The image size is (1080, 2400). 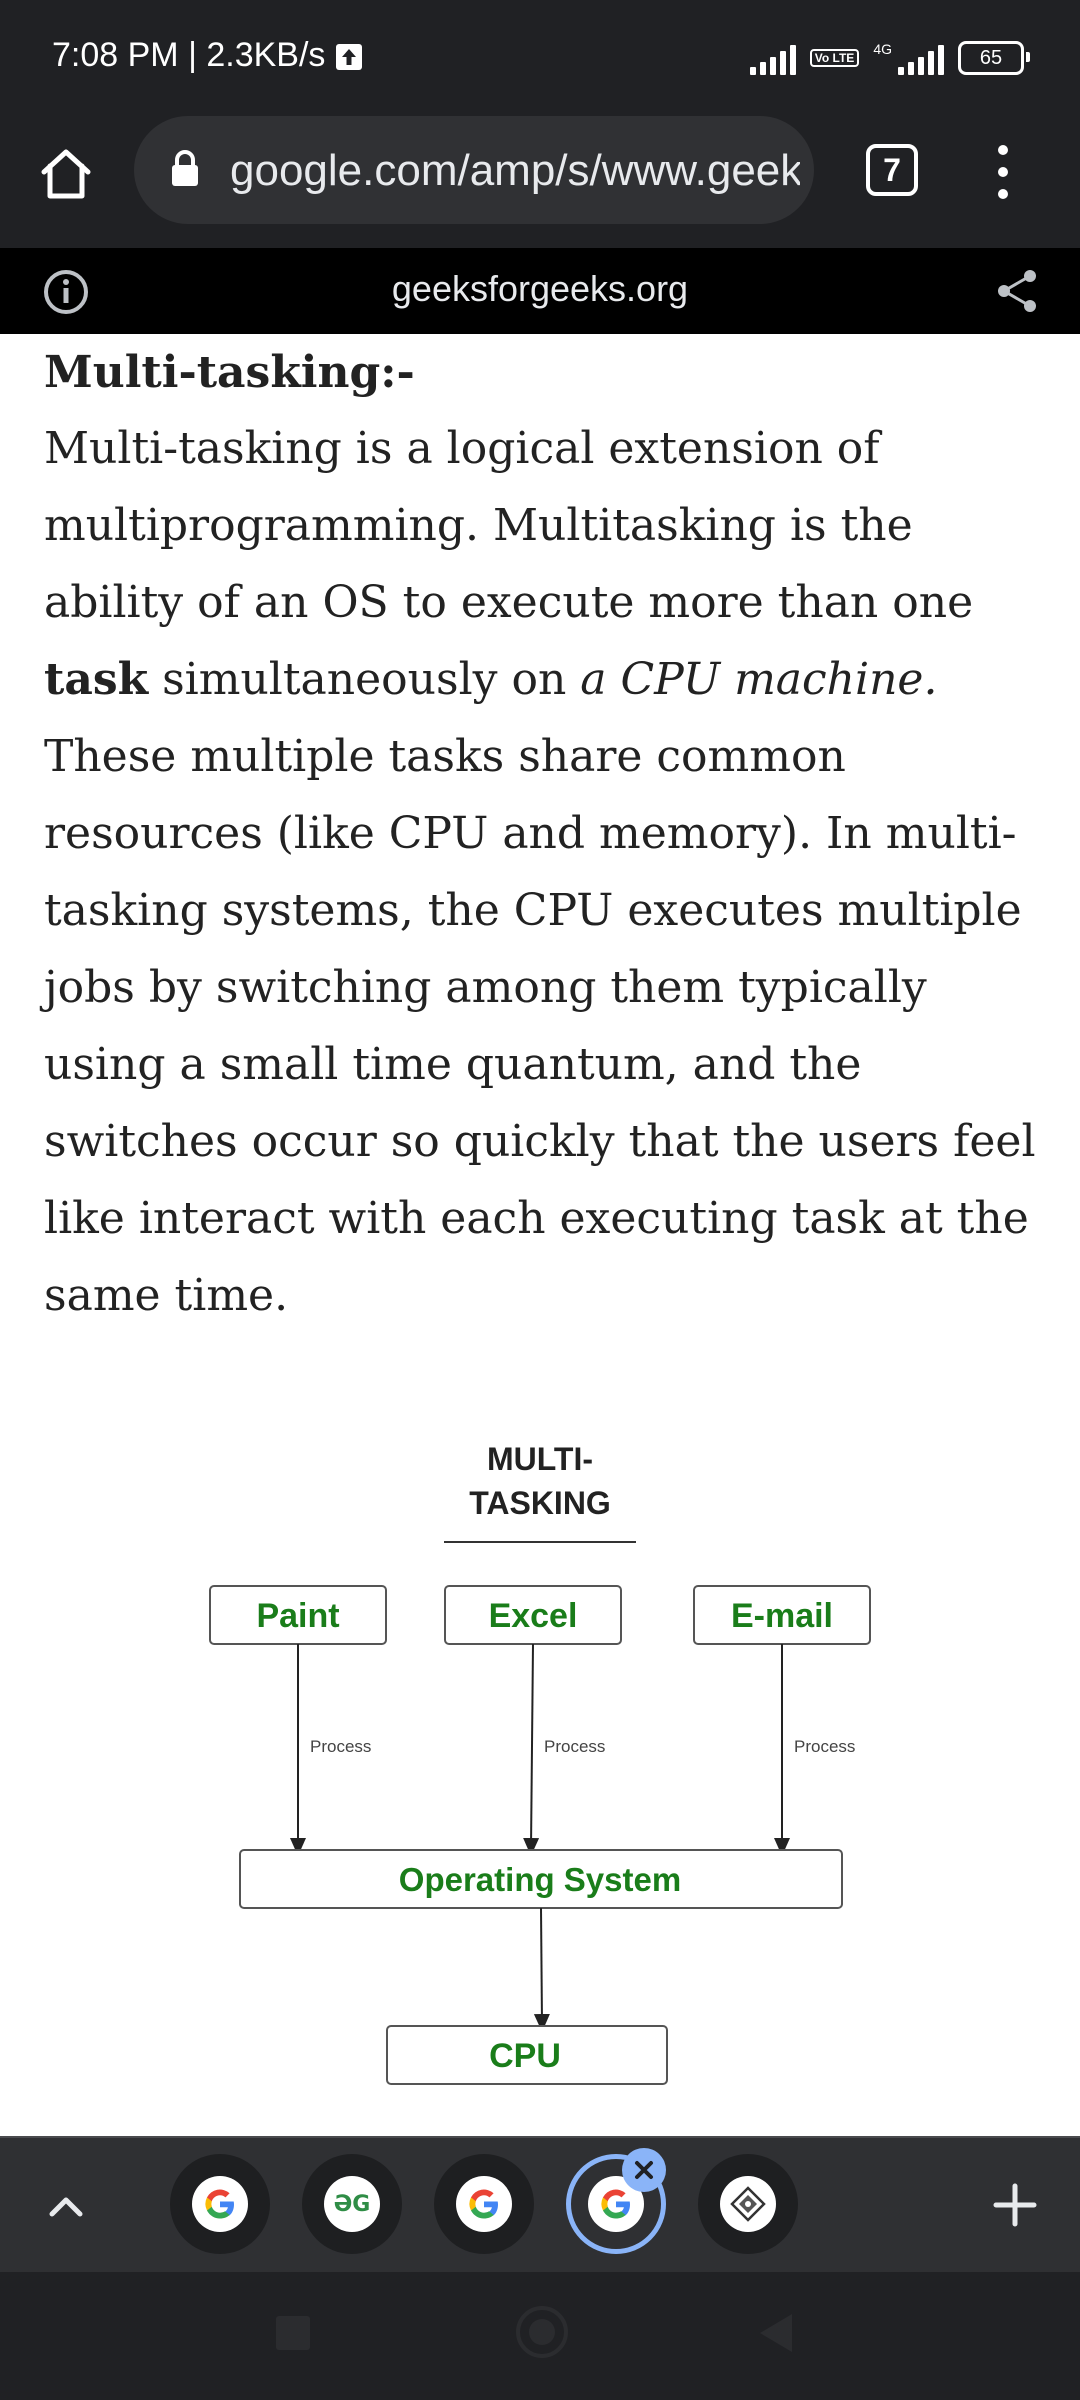 What do you see at coordinates (540, 1503) in the screenshot?
I see `diagram-title-line2: TASKING` at bounding box center [540, 1503].